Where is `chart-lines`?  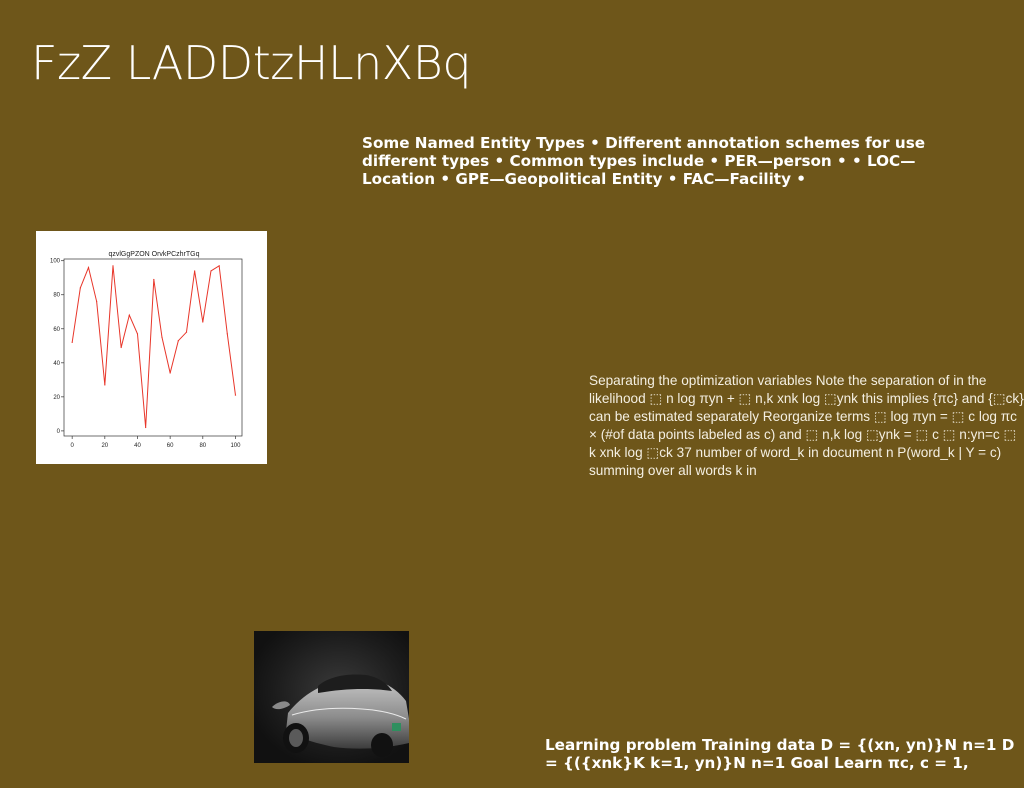
chart-lines is located at coordinates (153, 346).